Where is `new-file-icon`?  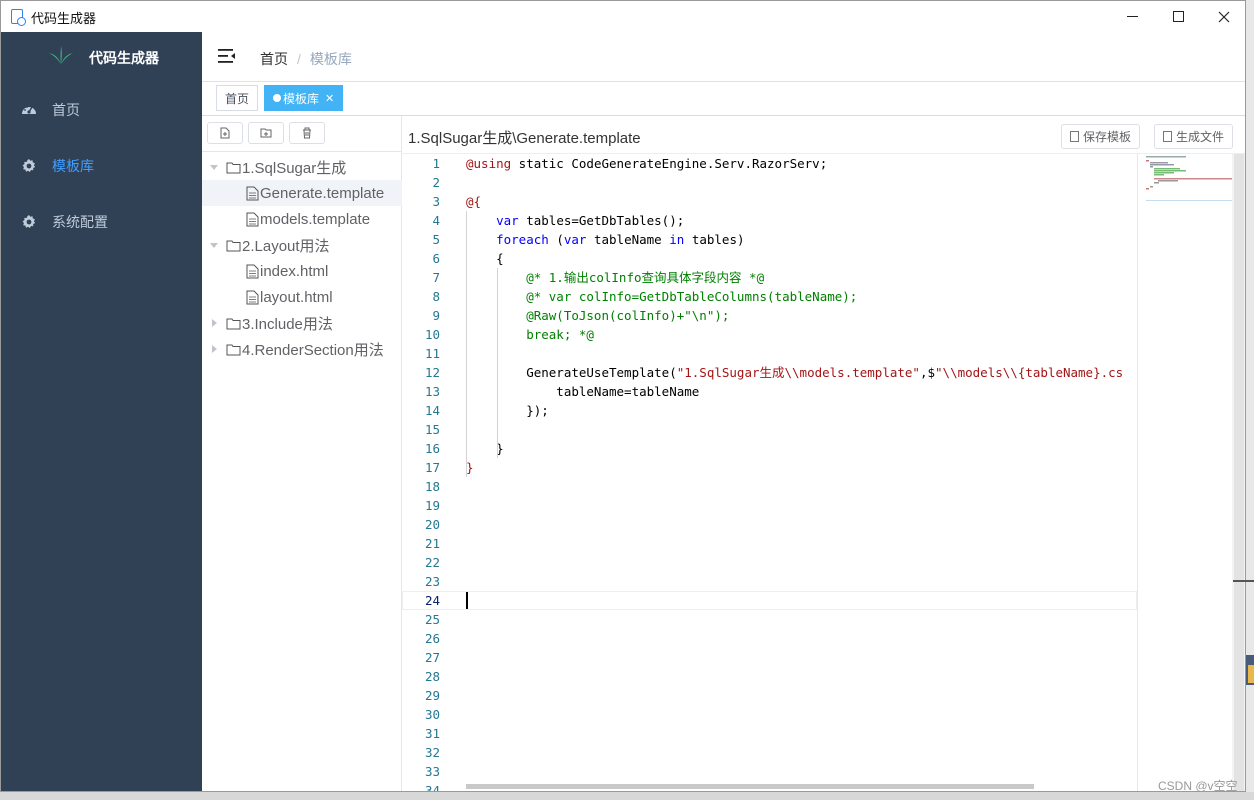
new-file-icon is located at coordinates (225, 133).